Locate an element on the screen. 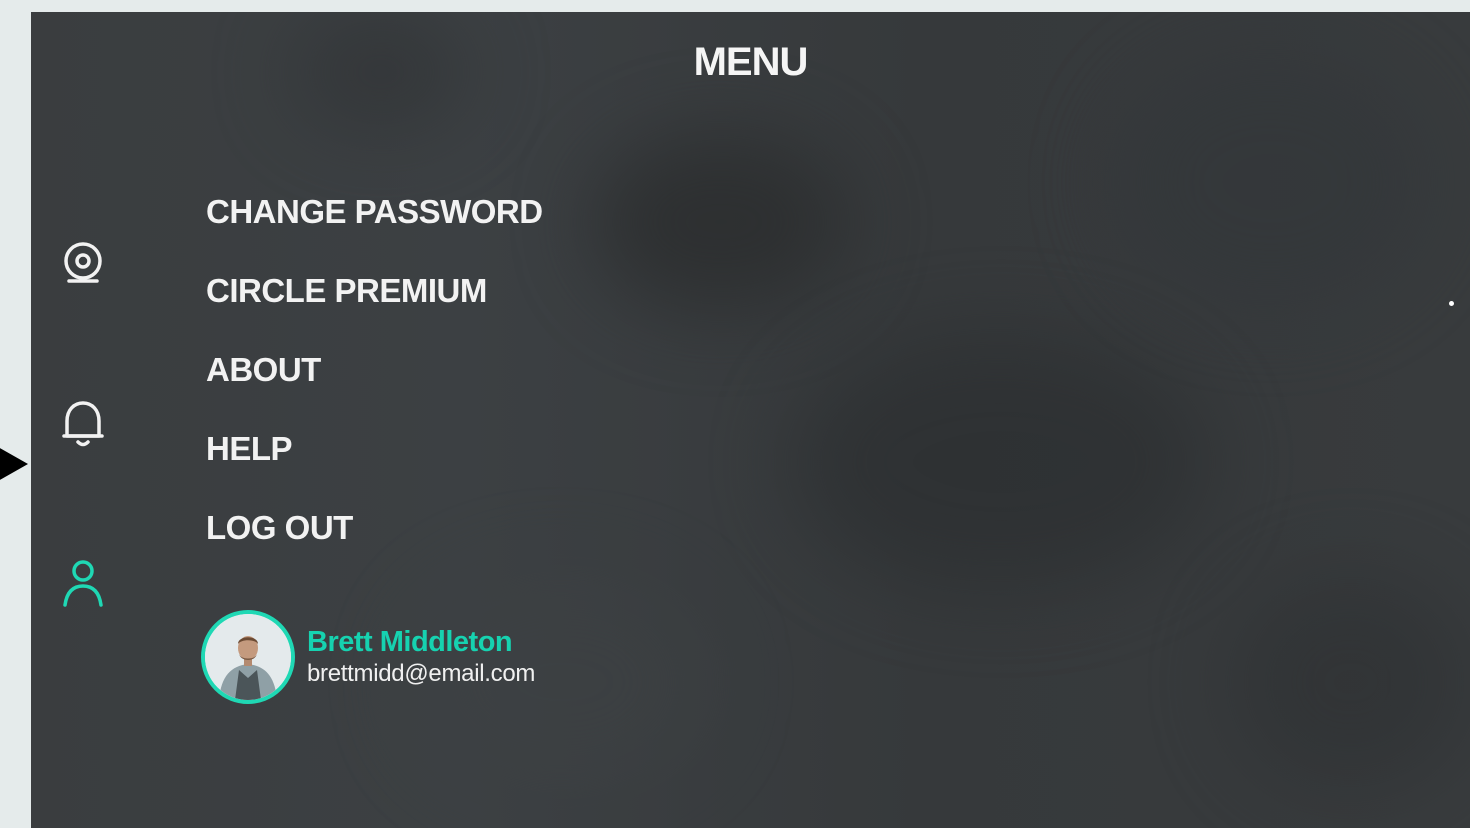 The width and height of the screenshot is (1470, 828). menu-item-log-out: LOG OUT is located at coordinates (374, 547).